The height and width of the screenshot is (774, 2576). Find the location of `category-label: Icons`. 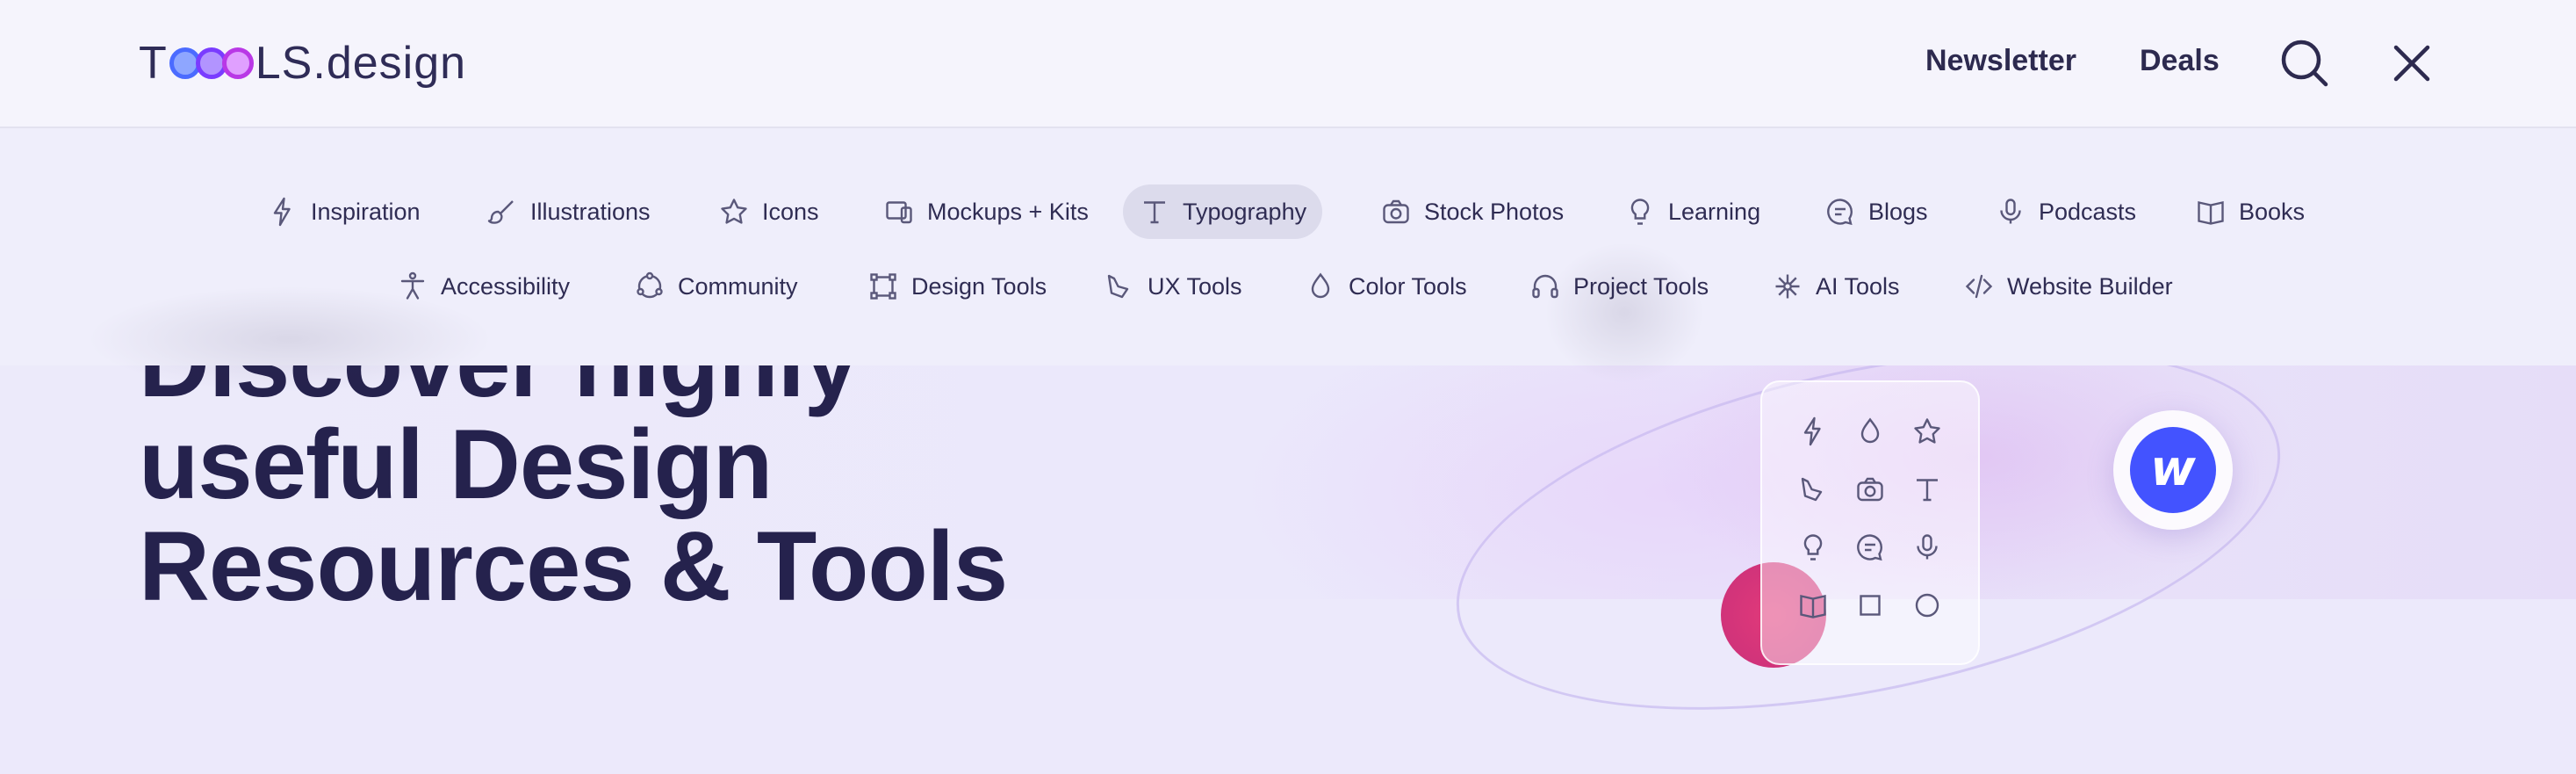

category-label: Icons is located at coordinates (790, 212).